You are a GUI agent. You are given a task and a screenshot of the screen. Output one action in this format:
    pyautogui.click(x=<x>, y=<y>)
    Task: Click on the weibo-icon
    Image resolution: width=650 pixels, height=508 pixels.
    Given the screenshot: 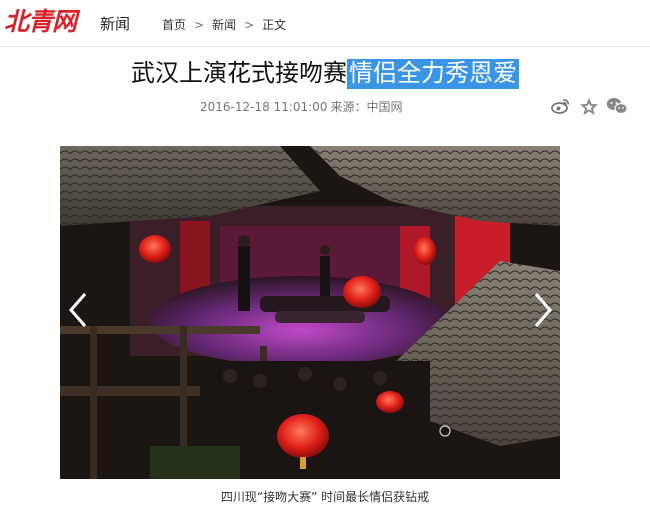 What is the action you would take?
    pyautogui.click(x=561, y=106)
    